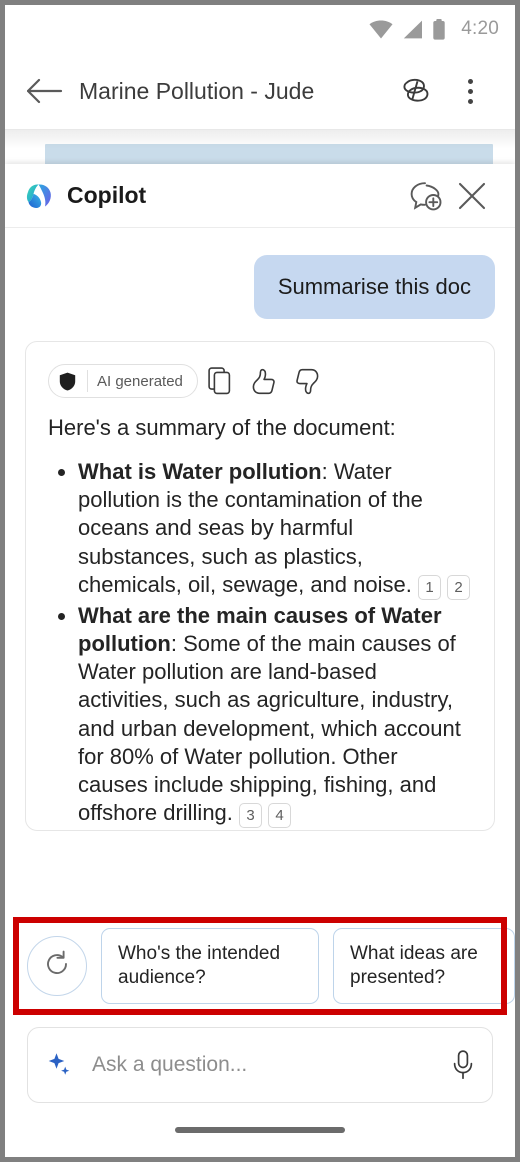  I want to click on shield-icon, so click(67, 381).